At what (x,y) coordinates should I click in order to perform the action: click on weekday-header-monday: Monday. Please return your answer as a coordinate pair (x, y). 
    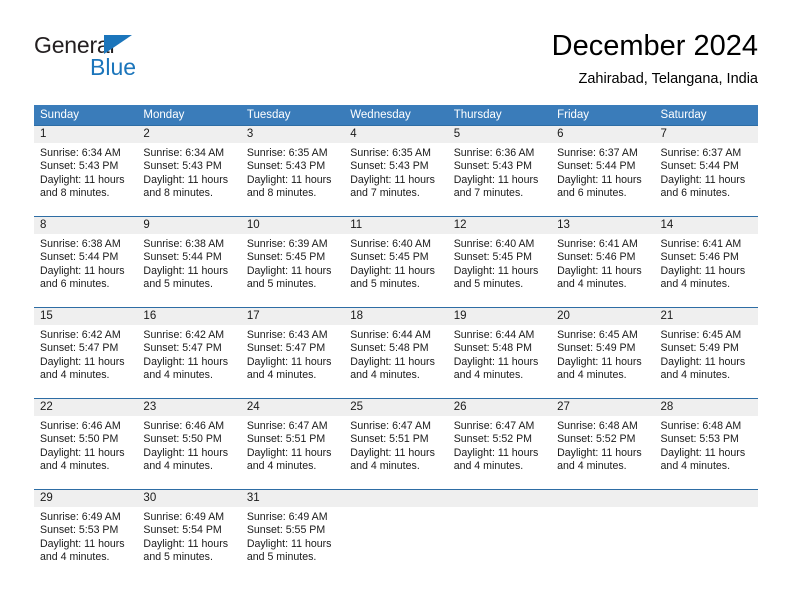
    Looking at the image, I should click on (189, 115).